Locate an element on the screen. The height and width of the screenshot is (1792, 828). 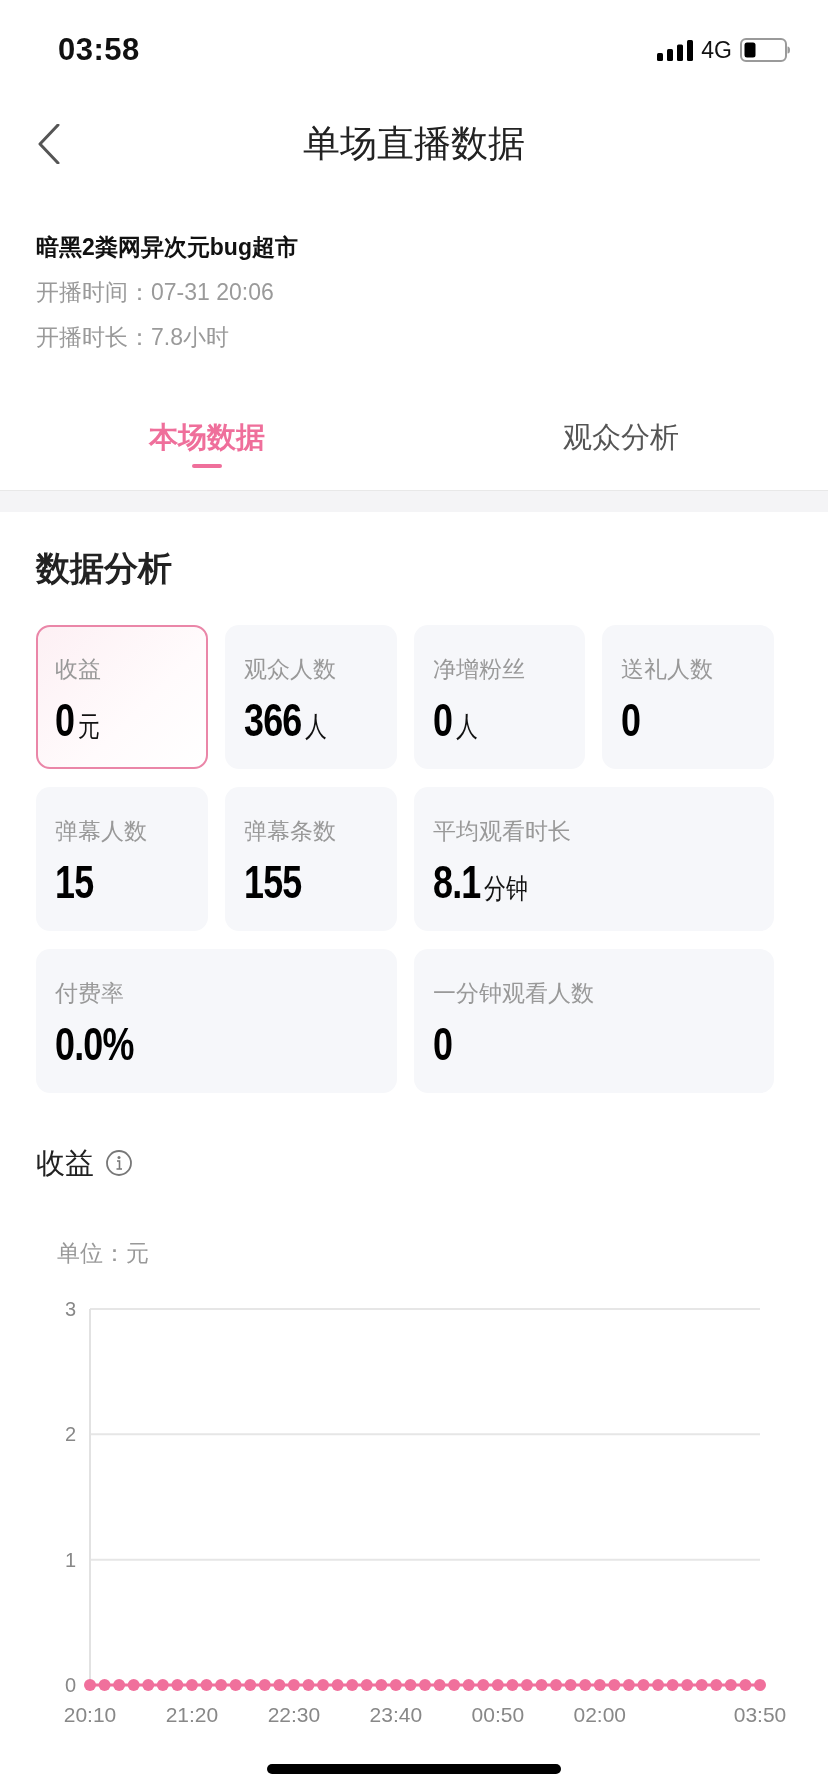
tab-underline is located at coordinates (207, 466).